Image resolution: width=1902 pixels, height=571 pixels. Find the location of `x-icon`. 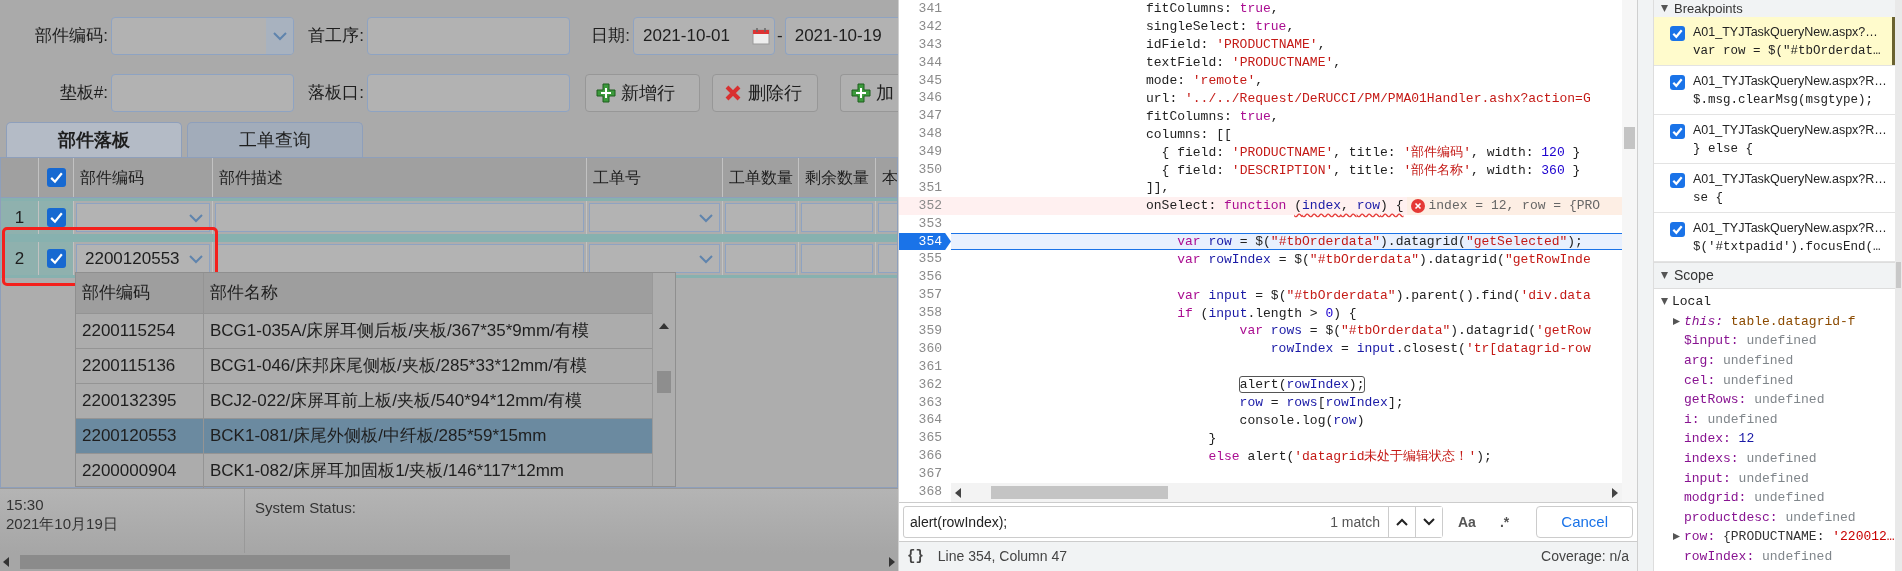

x-icon is located at coordinates (733, 93).